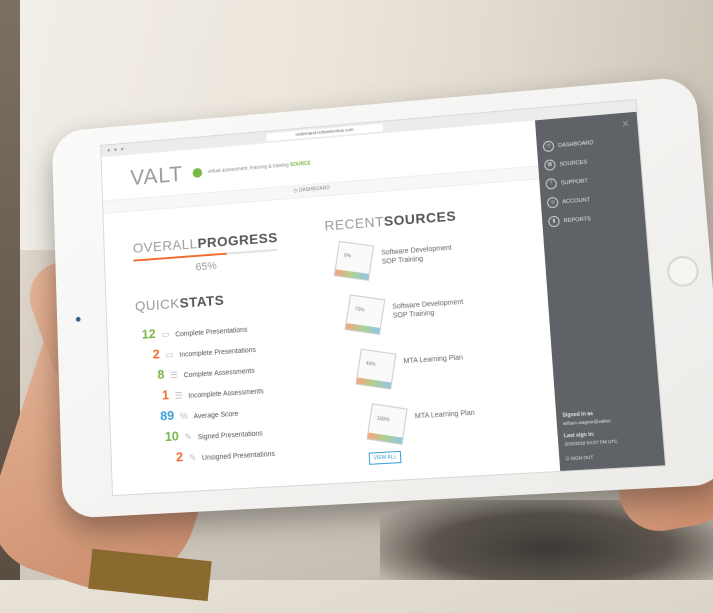  Describe the element at coordinates (167, 415) in the screenshot. I see `quick-stat-value: 89` at that location.